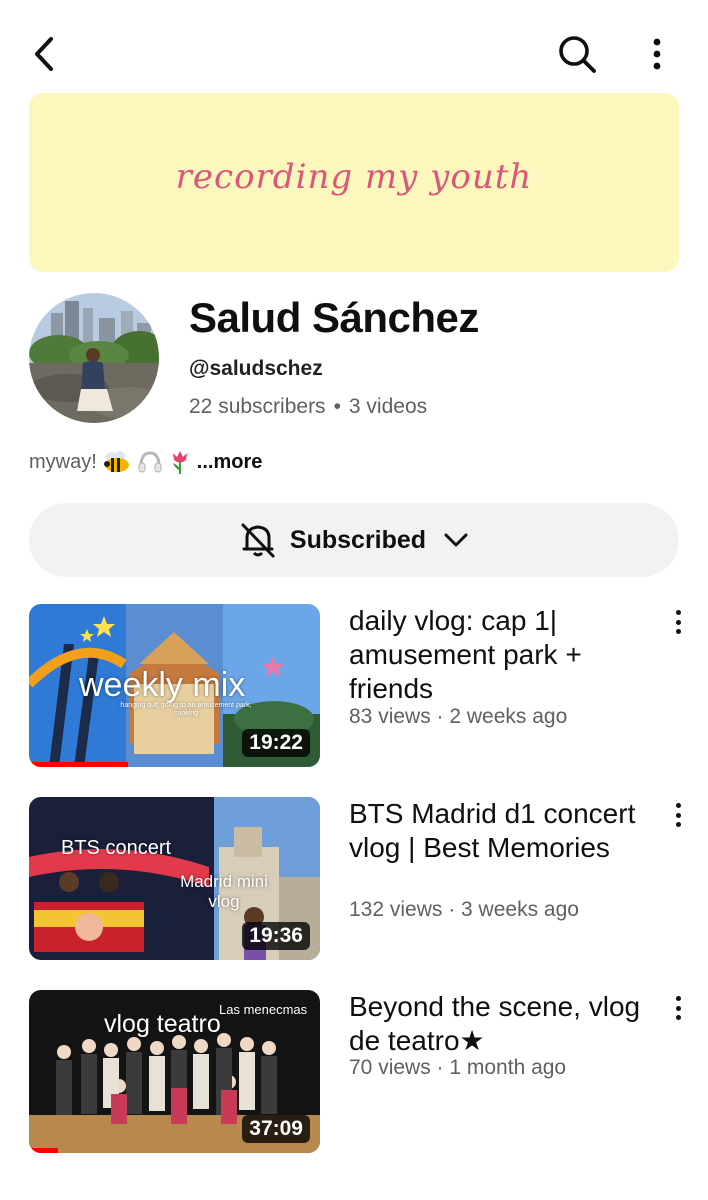  Describe the element at coordinates (174, 1071) in the screenshot. I see `video-thumbnail: vlog teatro Las menecmas 37:09` at that location.